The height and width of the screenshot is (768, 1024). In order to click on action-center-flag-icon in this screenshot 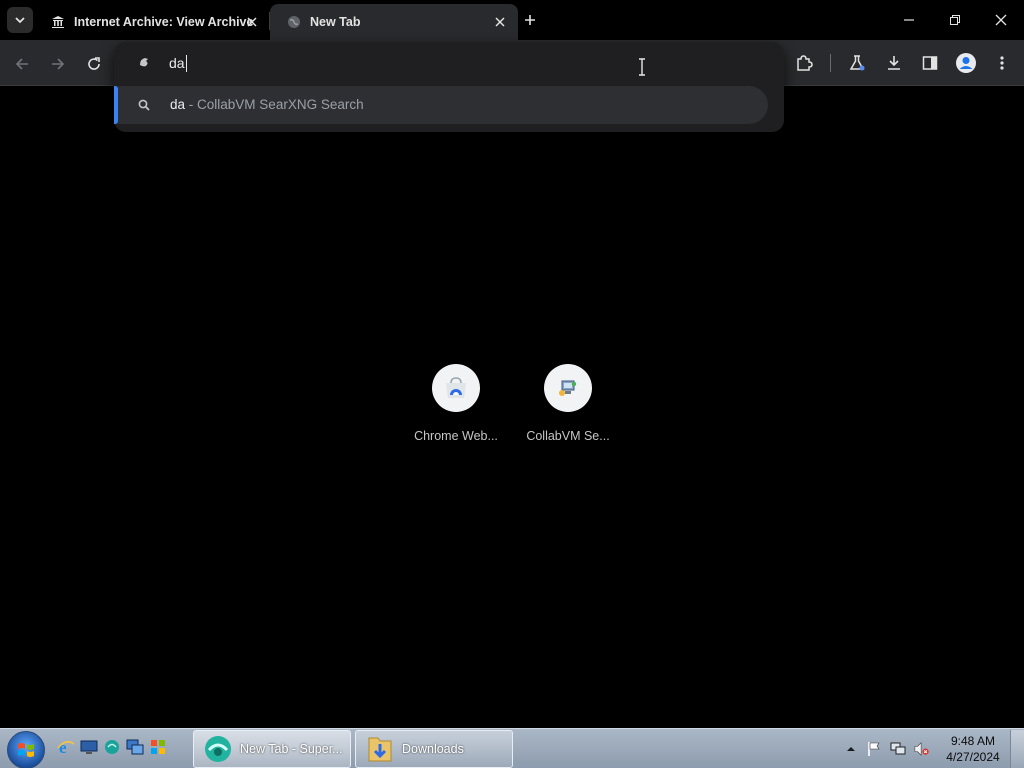, I will do `click(874, 749)`.